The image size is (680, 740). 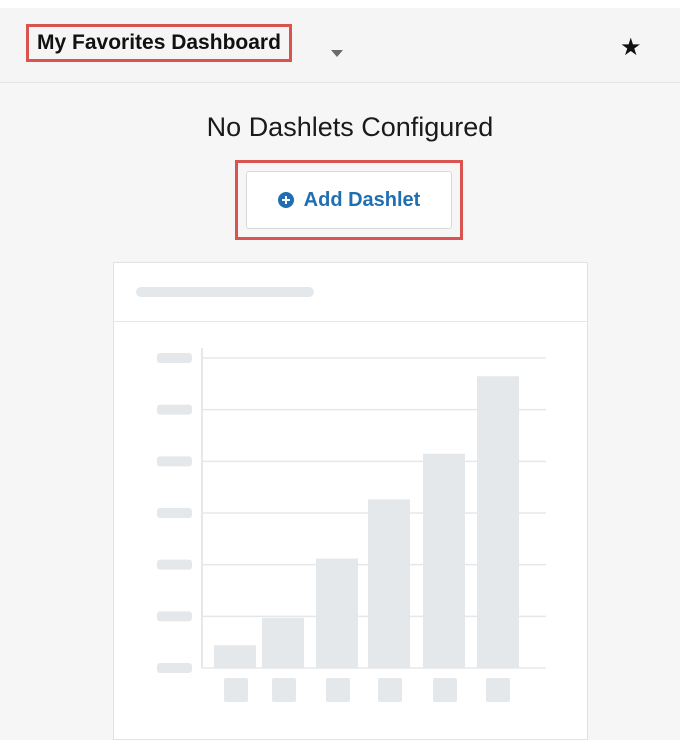 I want to click on top-strip, so click(x=340, y=4).